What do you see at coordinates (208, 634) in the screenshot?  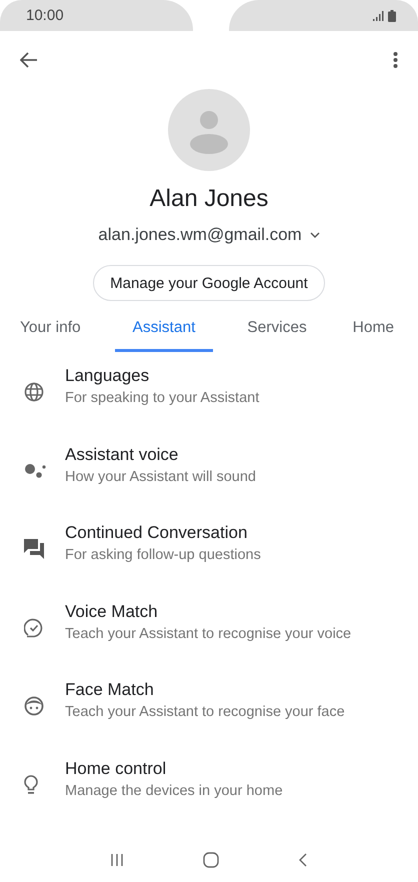 I see `setting-description: Teach your Assistant to recognise your voice` at bounding box center [208, 634].